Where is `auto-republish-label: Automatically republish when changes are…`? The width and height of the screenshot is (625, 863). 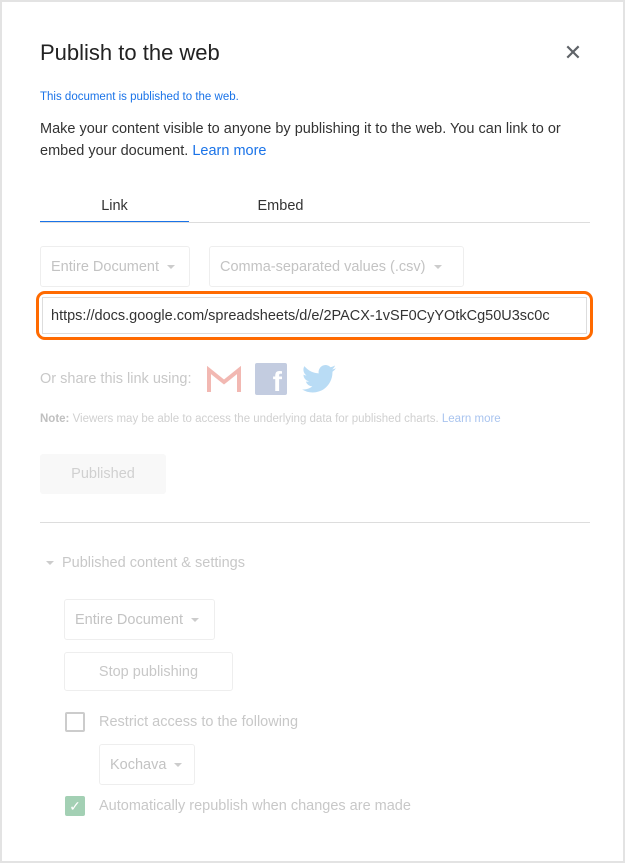
auto-republish-label: Automatically republish when changes are… is located at coordinates (255, 806).